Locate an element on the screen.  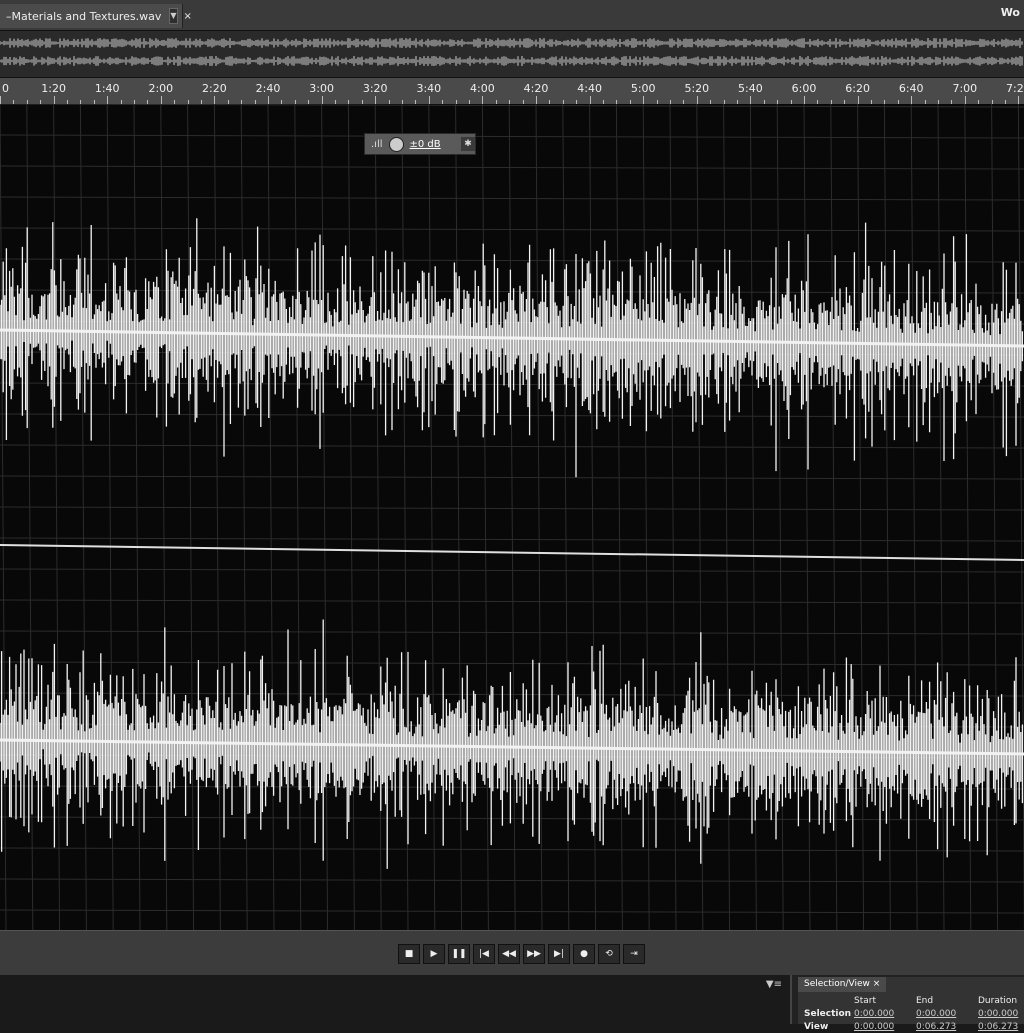
loop-button: ⟲ is located at coordinates (609, 954).